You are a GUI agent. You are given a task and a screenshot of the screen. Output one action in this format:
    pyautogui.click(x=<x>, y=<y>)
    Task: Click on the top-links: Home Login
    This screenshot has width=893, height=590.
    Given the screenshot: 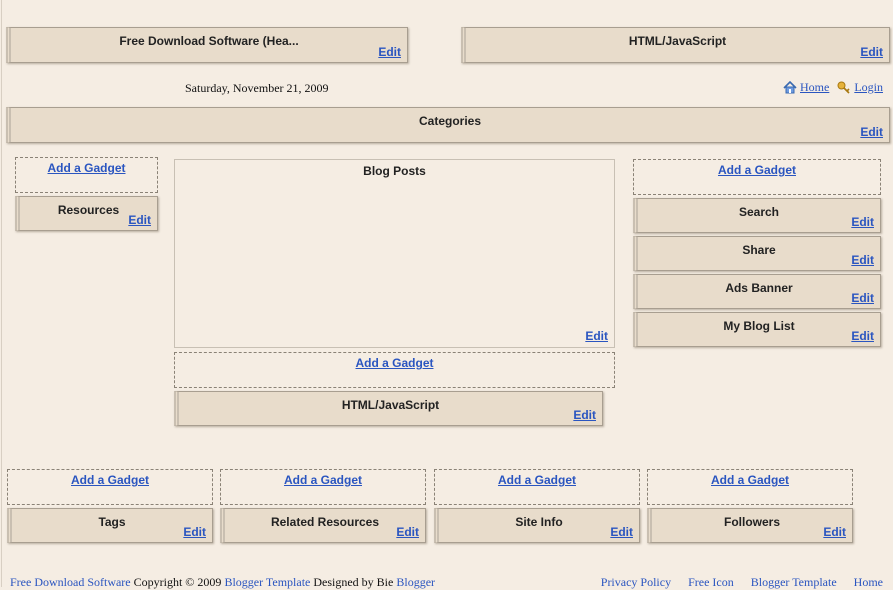 What is the action you would take?
    pyautogui.click(x=833, y=87)
    